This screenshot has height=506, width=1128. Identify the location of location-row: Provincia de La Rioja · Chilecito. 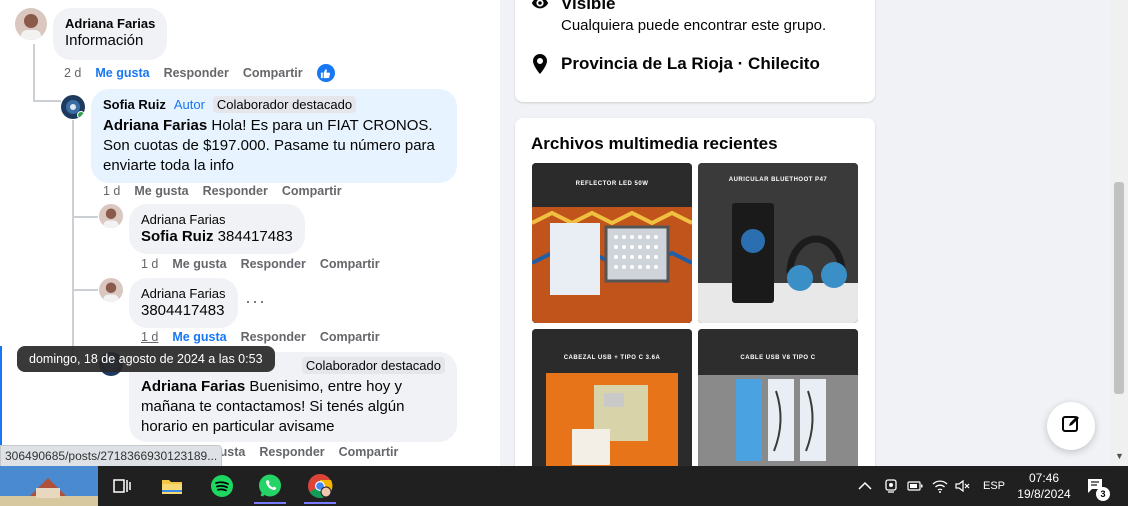
(675, 66).